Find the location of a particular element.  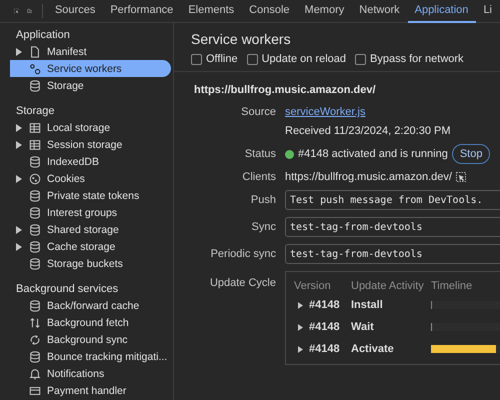

worker-scope: https://bullfrog.music.amazon.dev/ is located at coordinates (285, 90).